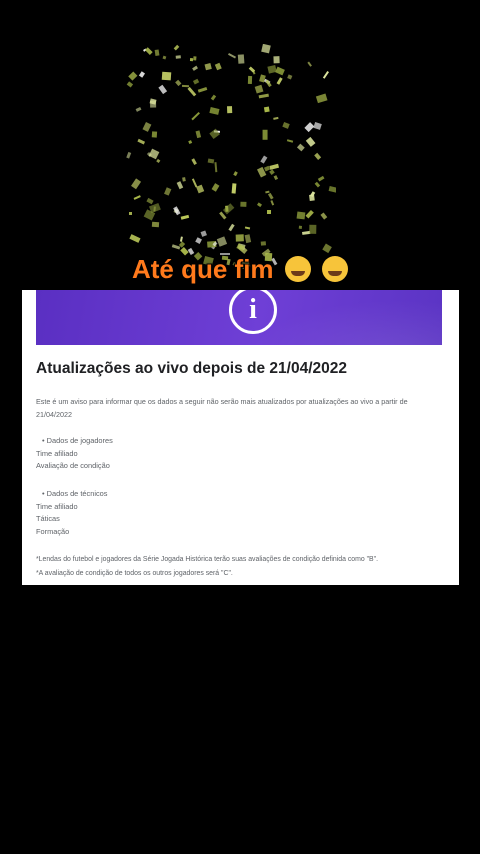 The image size is (480, 854). I want to click on list-item: Táticas, so click(48, 519).